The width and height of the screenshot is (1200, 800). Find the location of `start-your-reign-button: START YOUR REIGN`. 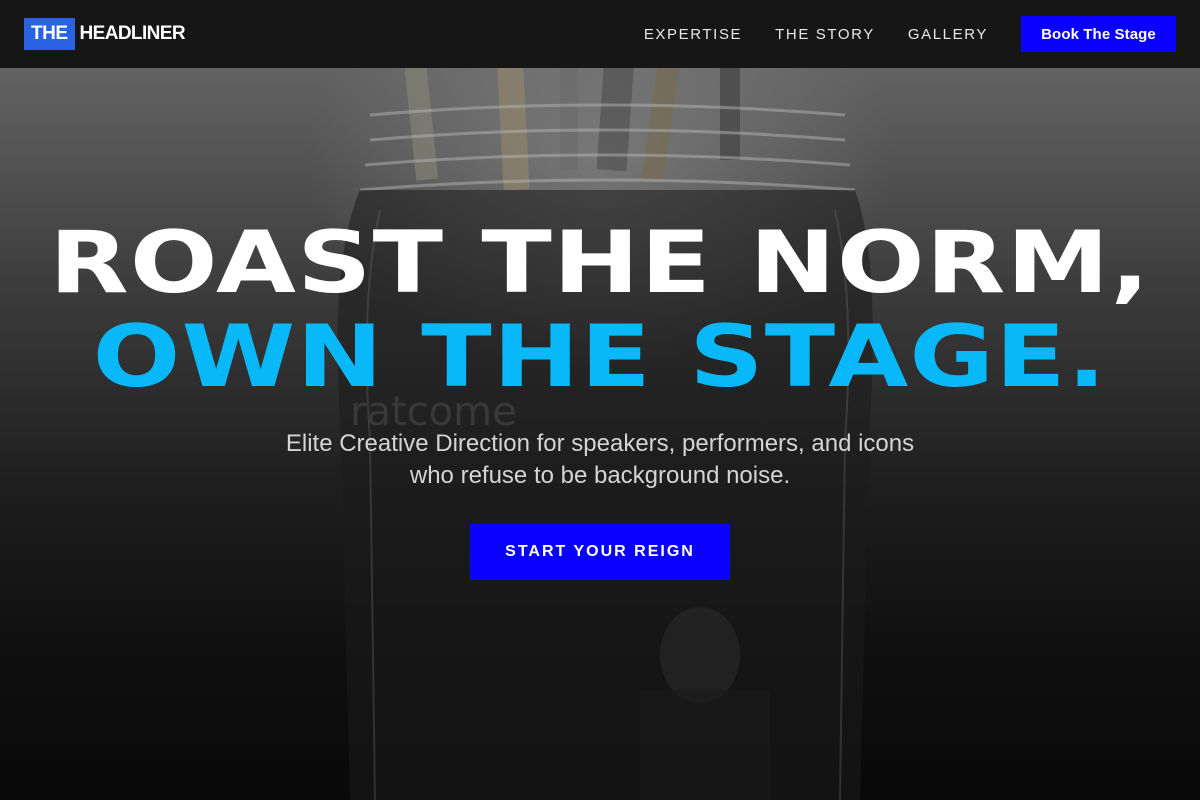

start-your-reign-button: START YOUR REIGN is located at coordinates (600, 552).